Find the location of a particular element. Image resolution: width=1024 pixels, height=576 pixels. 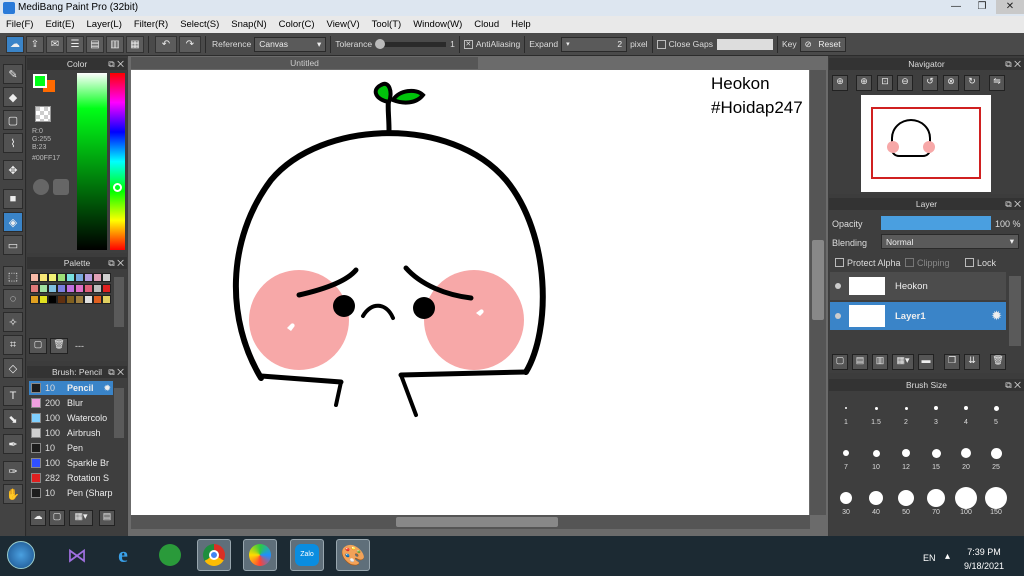

brush-size-preset: 7 is located at coordinates (846, 456).